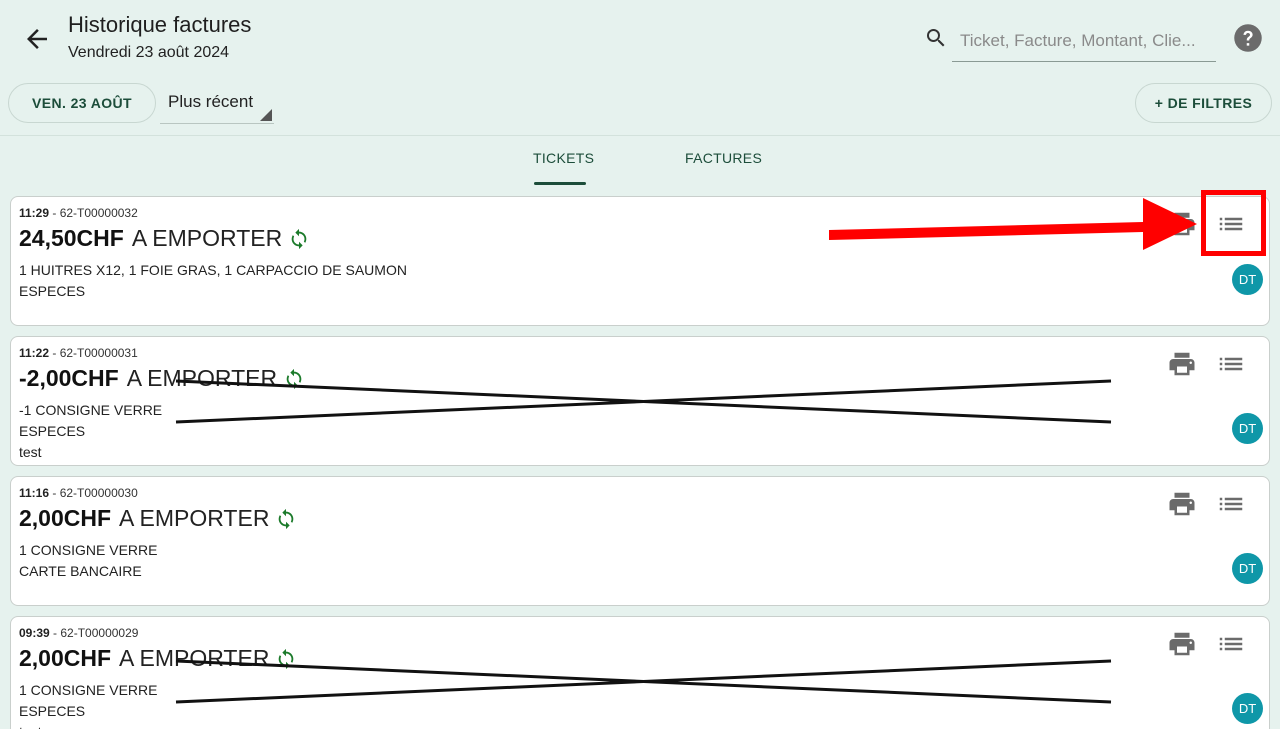 The width and height of the screenshot is (1280, 729). Describe the element at coordinates (1084, 41) in the screenshot. I see `search-input` at that location.